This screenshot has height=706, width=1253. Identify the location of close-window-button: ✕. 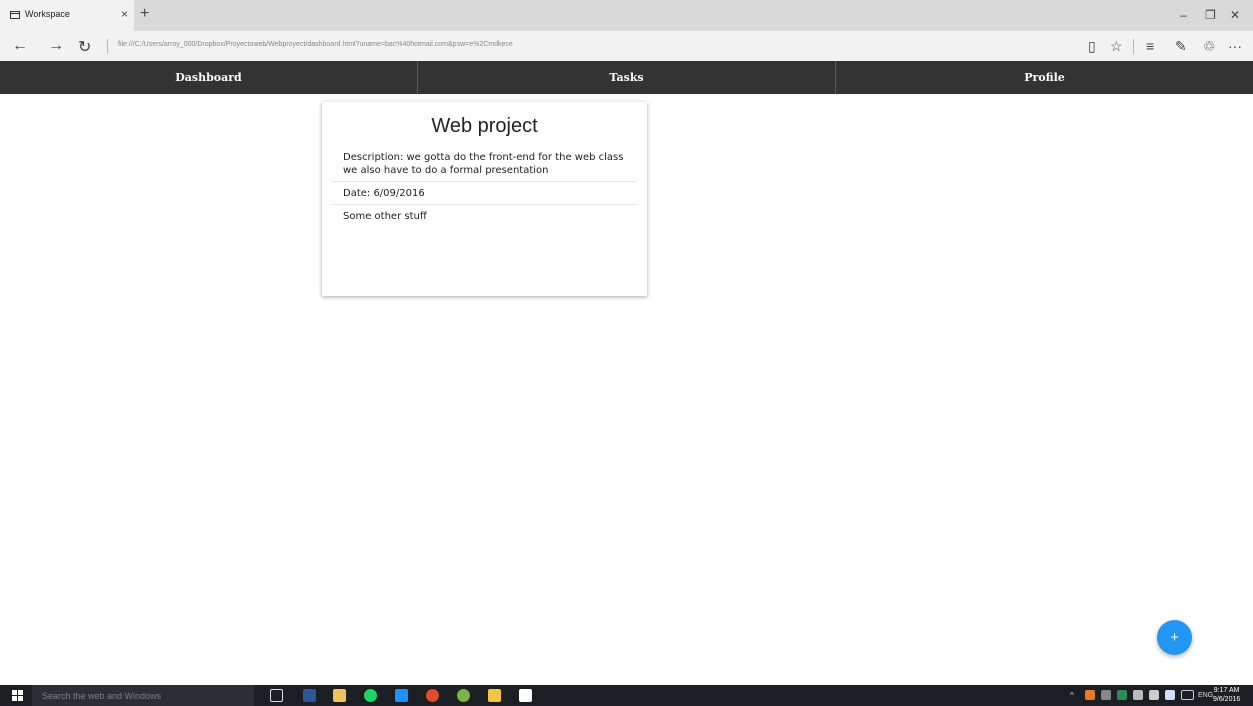
(1235, 15).